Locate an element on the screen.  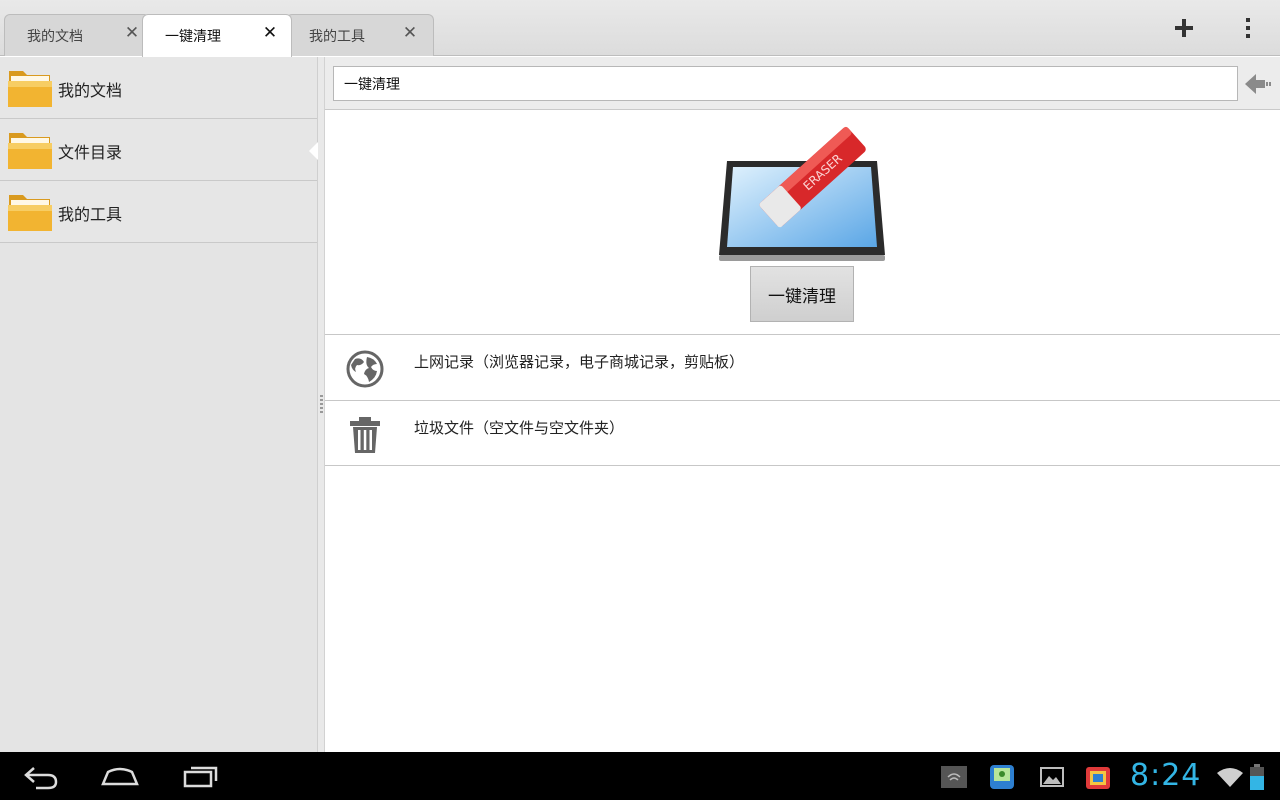
sidebar-item-label: 我的文档 is located at coordinates (90, 90).